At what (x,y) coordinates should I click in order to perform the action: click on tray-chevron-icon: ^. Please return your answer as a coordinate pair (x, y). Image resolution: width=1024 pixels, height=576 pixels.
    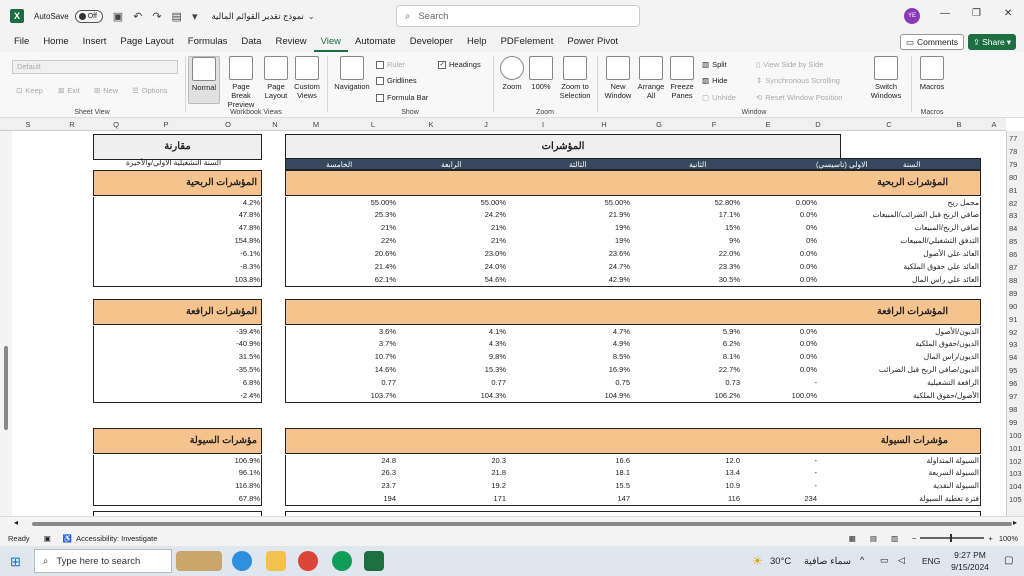
    Looking at the image, I should click on (862, 560).